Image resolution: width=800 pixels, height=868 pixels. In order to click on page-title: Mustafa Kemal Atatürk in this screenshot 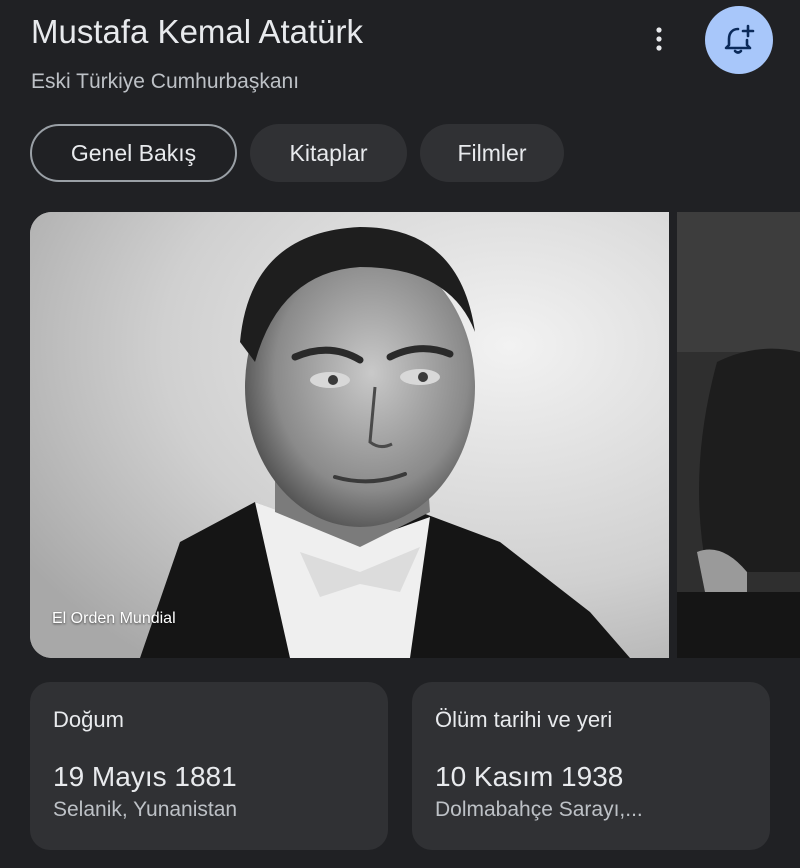, I will do `click(197, 31)`.